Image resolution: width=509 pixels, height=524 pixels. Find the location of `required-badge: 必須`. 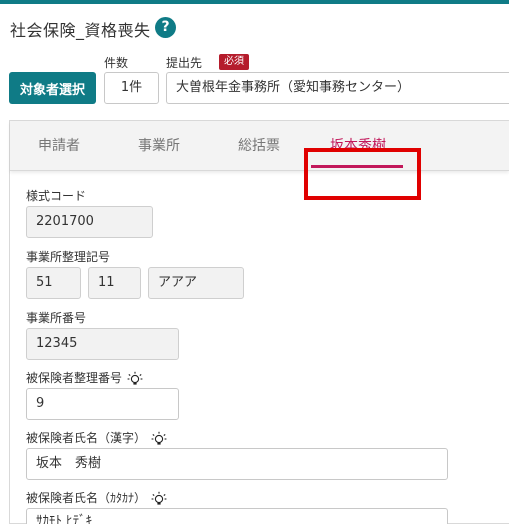

required-badge: 必須 is located at coordinates (234, 62).